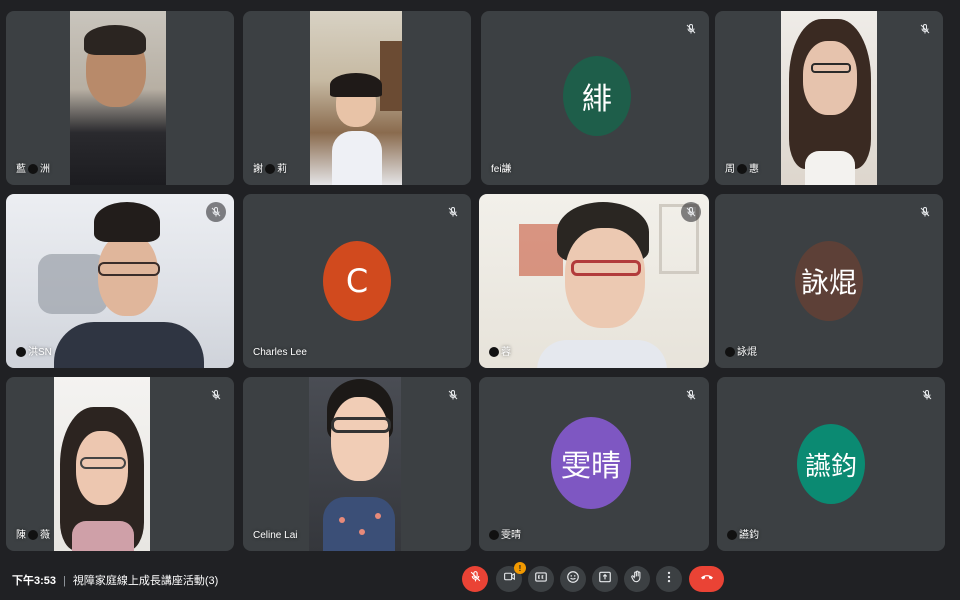 The width and height of the screenshot is (960, 600). I want to click on participant-name: 謝莉, so click(270, 169).